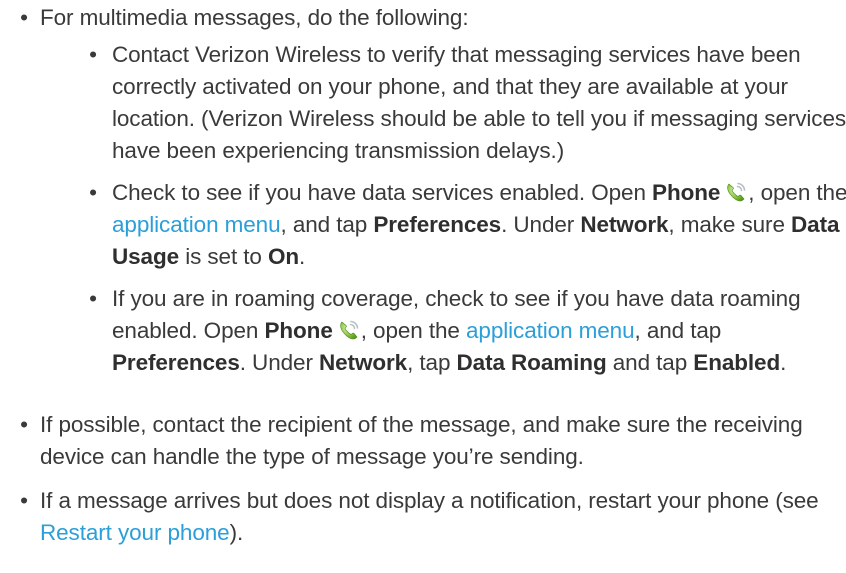 The height and width of the screenshot is (573, 846). What do you see at coordinates (283, 256) in the screenshot?
I see `on-label: On` at bounding box center [283, 256].